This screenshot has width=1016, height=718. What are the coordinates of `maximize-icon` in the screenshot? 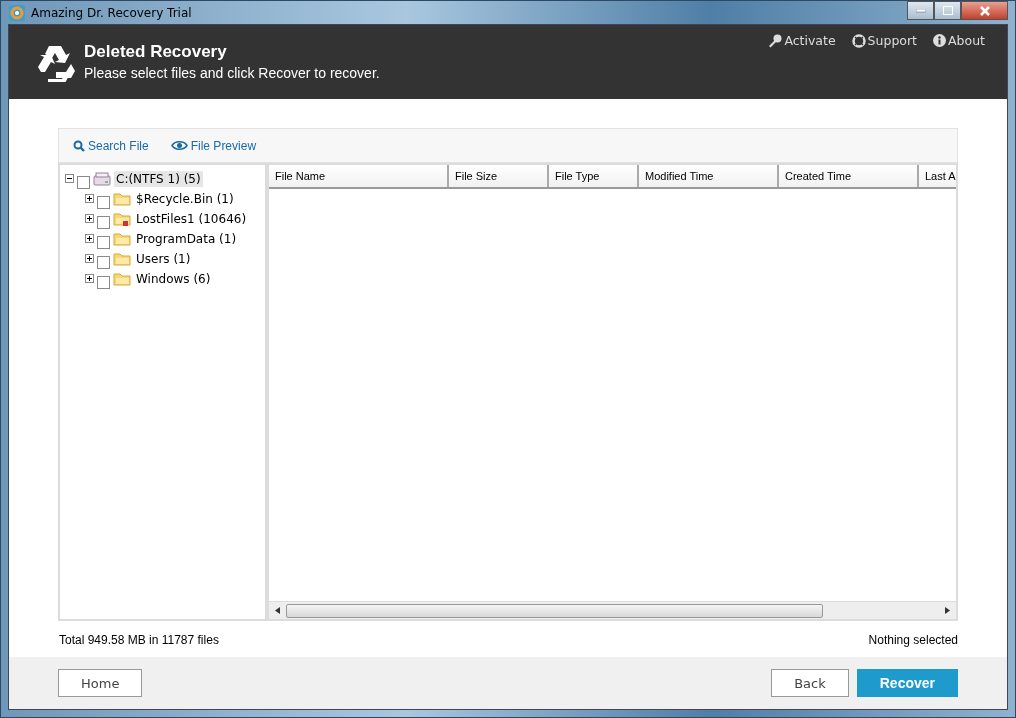 It's located at (947, 10).